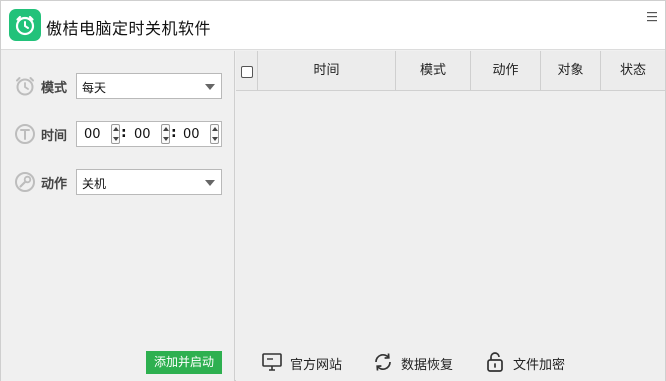  I want to click on column-header-time: 时间, so click(327, 71).